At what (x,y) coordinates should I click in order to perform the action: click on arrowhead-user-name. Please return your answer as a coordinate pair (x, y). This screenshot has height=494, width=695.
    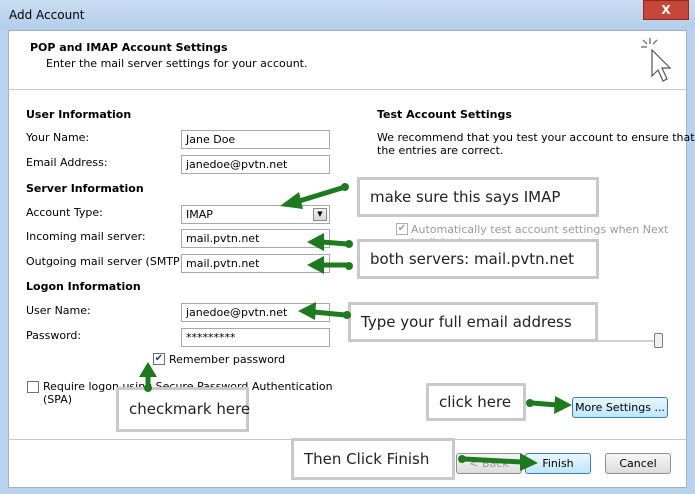
    Looking at the image, I should click on (307, 311).